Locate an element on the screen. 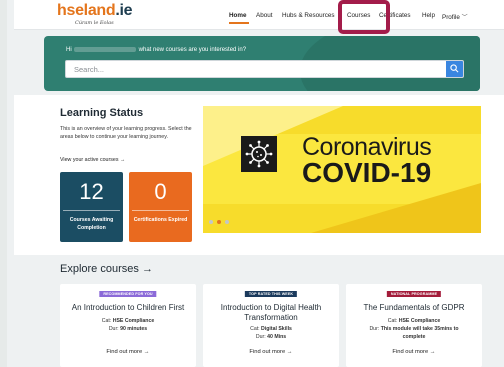 The width and height of the screenshot is (504, 367). view-active-courses-label: View your active courses is located at coordinates (89, 160).